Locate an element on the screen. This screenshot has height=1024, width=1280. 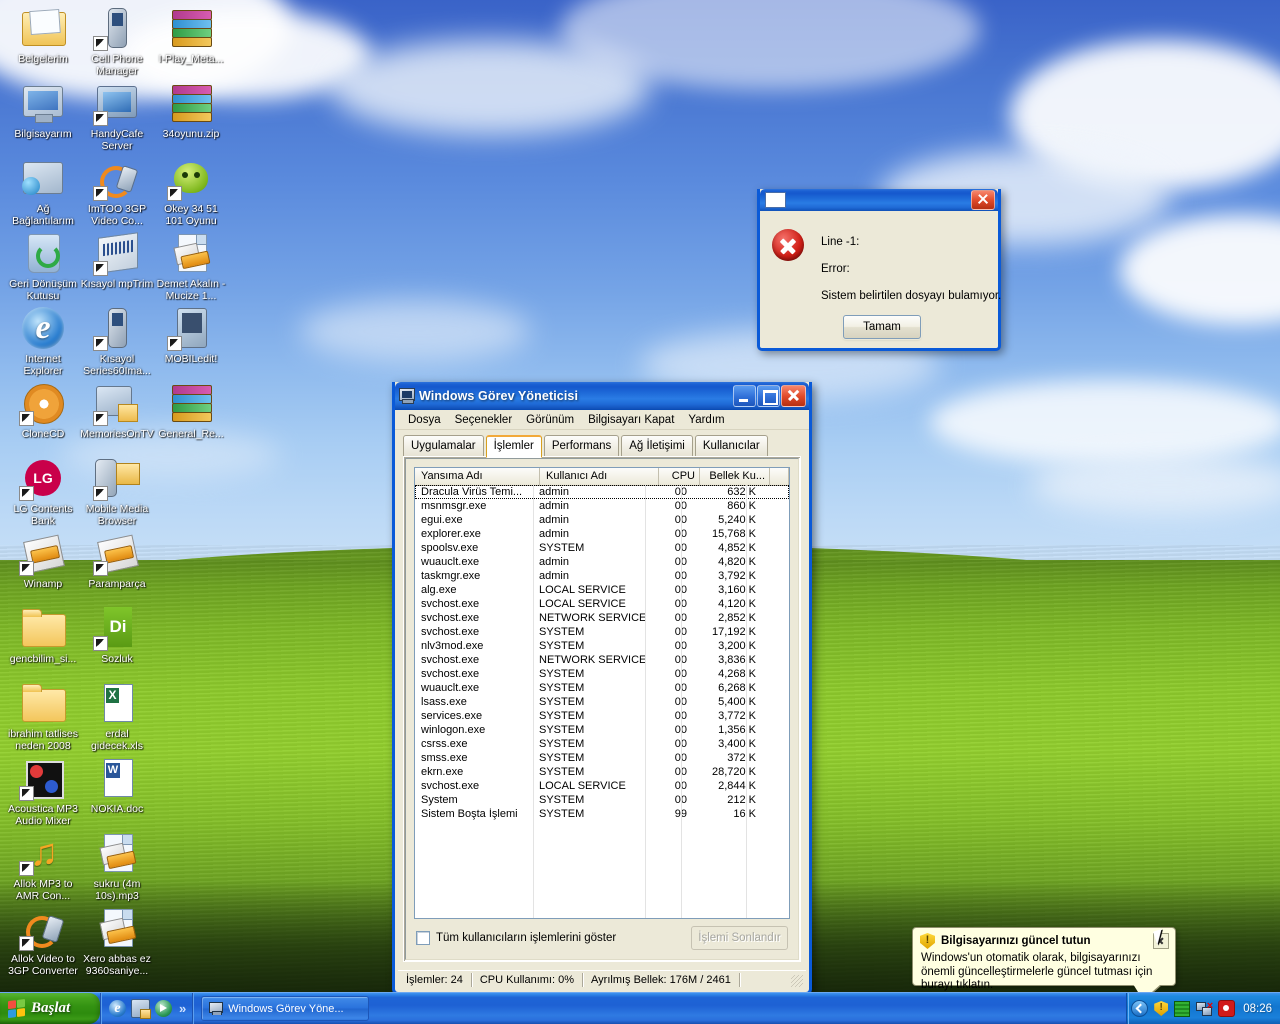
close-button is located at coordinates (793, 395).